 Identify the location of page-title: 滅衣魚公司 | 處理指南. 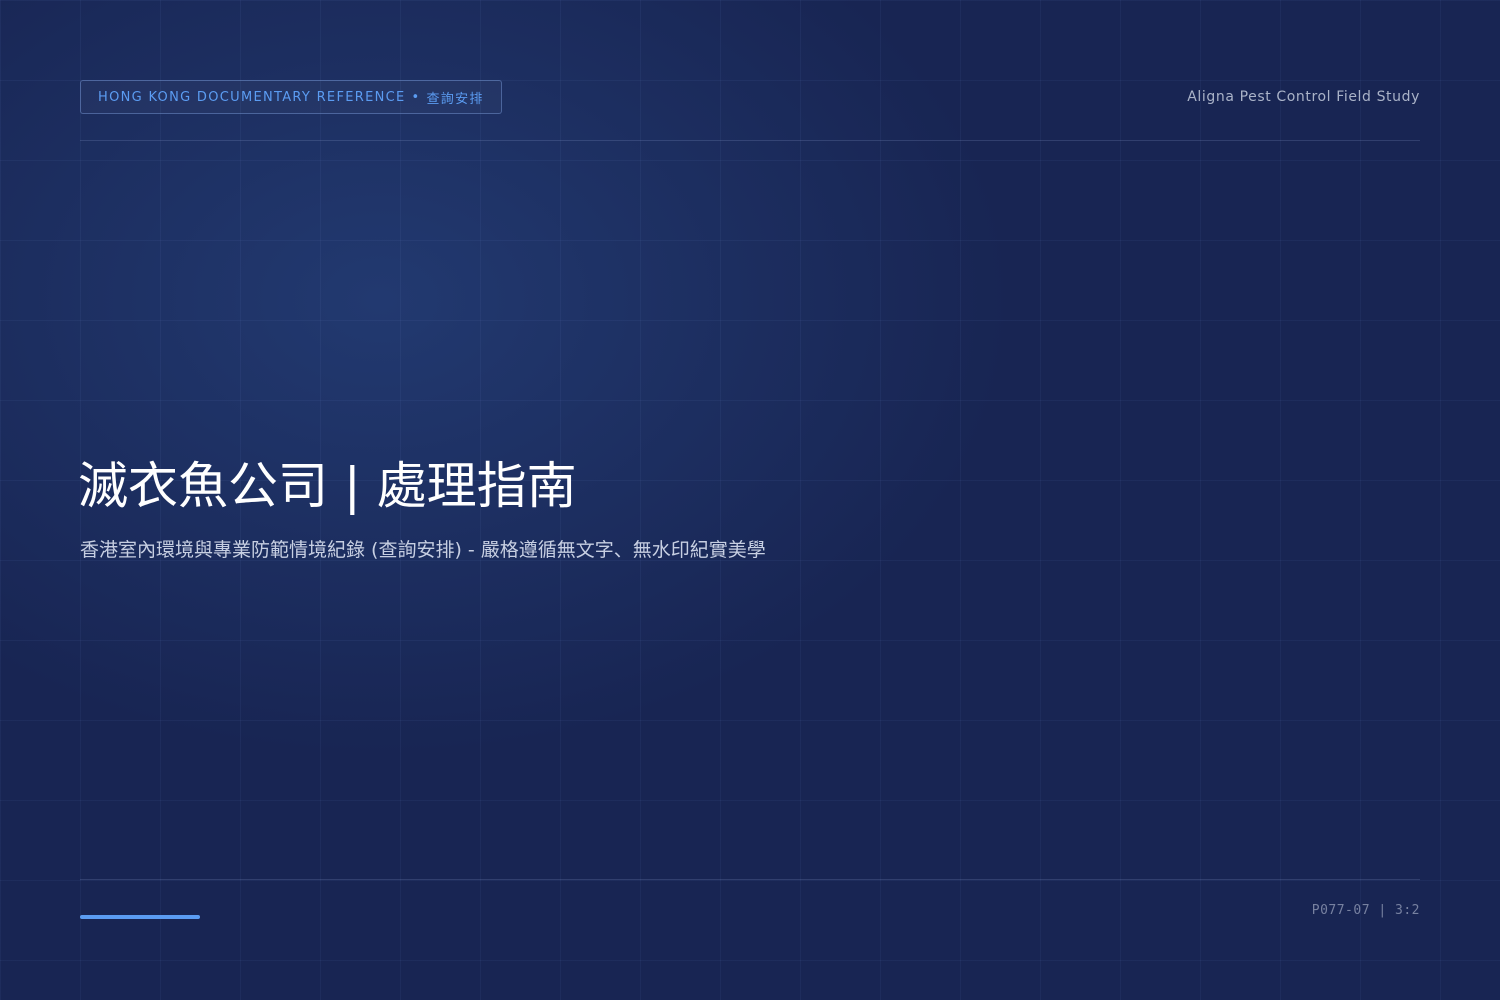
(327, 486).